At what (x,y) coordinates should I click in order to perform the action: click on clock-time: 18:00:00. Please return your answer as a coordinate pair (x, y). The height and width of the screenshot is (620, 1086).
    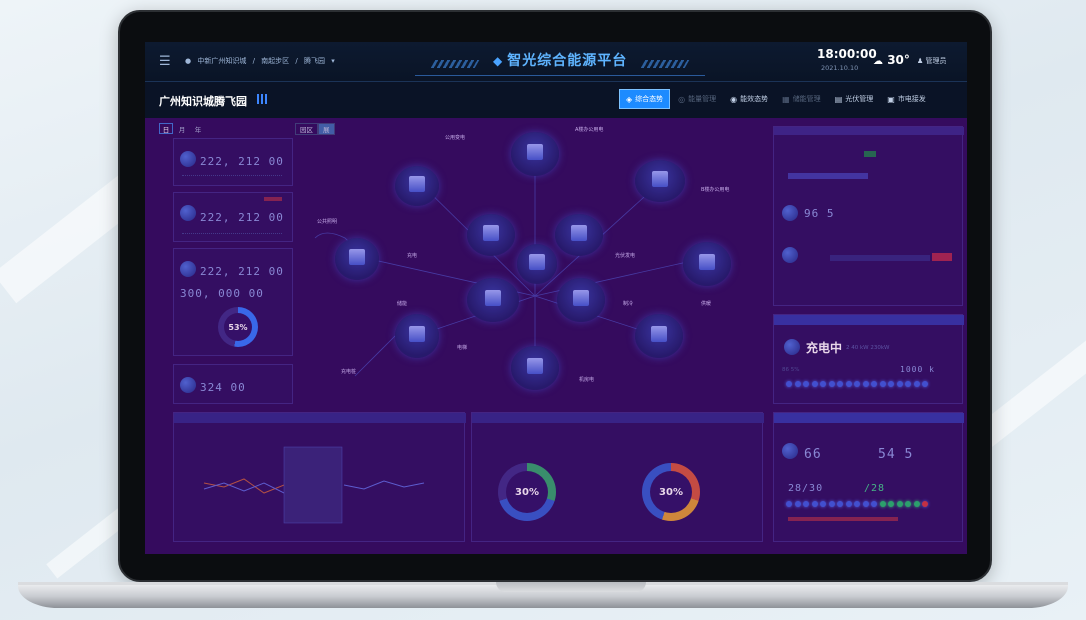
    Looking at the image, I should click on (847, 54).